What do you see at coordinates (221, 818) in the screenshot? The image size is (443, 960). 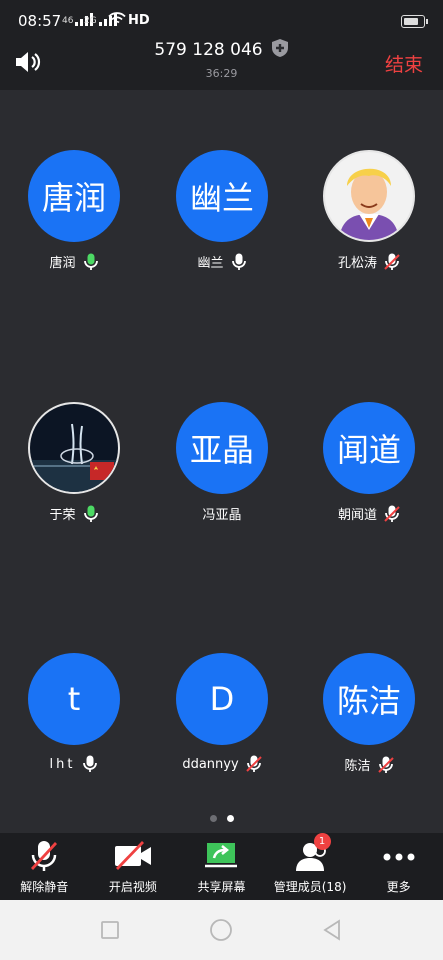 I see `page-indicator` at bounding box center [221, 818].